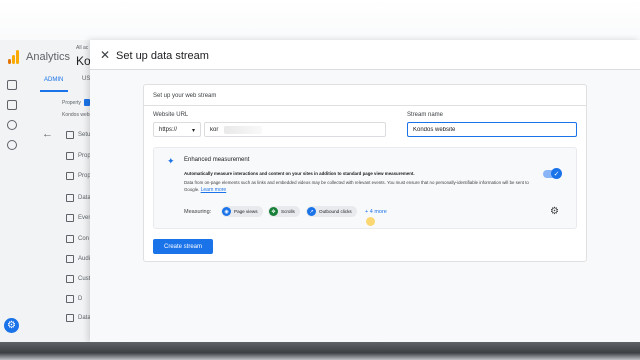 The height and width of the screenshot is (360, 640). Describe the element at coordinates (162, 56) in the screenshot. I see `panel-title: Set up data stream` at that location.